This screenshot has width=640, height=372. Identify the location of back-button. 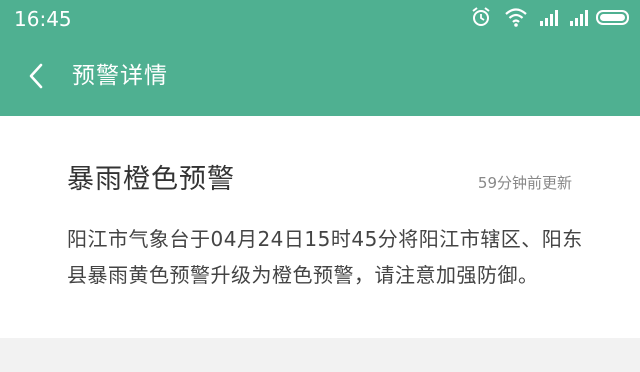
(38, 76).